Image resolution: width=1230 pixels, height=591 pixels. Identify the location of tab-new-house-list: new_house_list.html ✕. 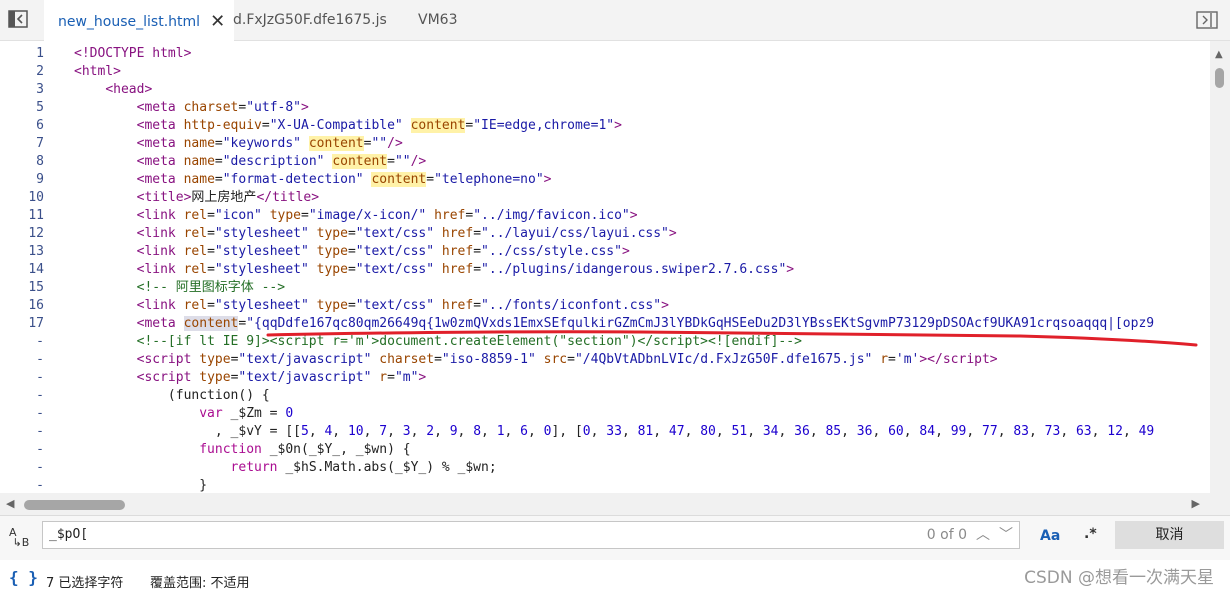
(139, 21).